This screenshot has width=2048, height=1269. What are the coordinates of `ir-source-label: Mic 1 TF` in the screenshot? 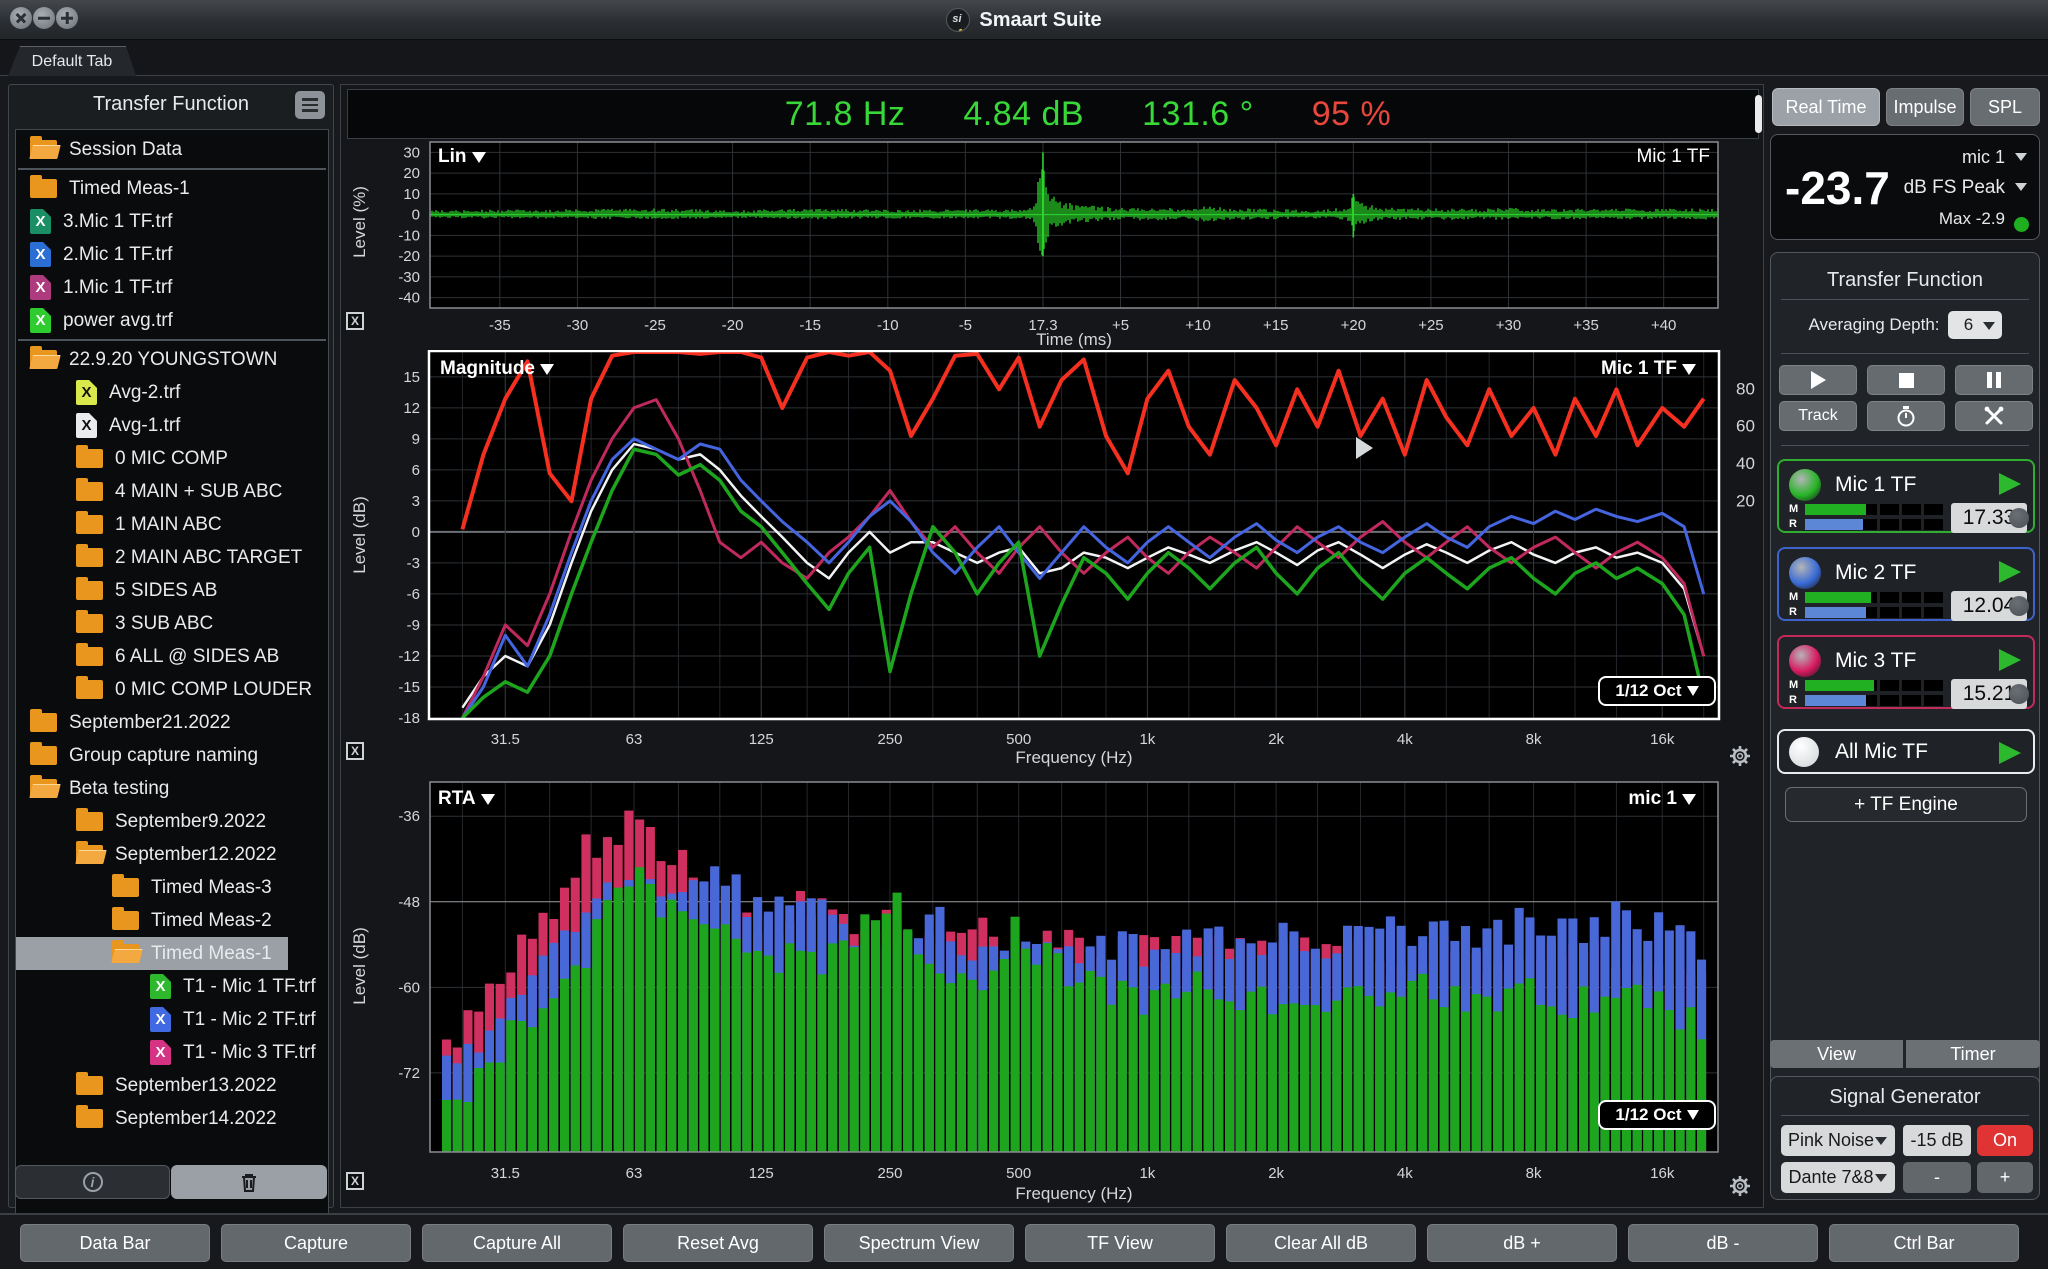 It's located at (1673, 157).